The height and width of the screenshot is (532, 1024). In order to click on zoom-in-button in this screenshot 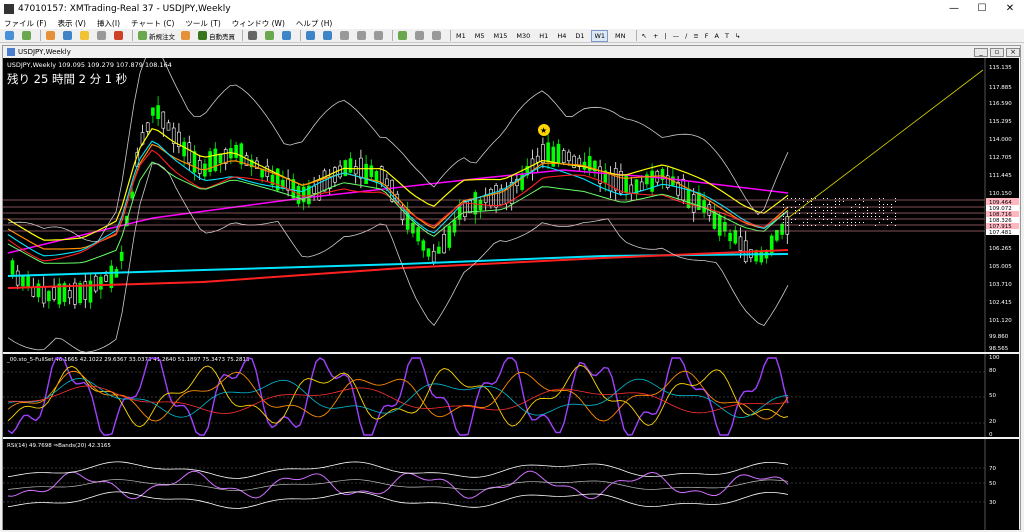, I will do `click(311, 36)`.